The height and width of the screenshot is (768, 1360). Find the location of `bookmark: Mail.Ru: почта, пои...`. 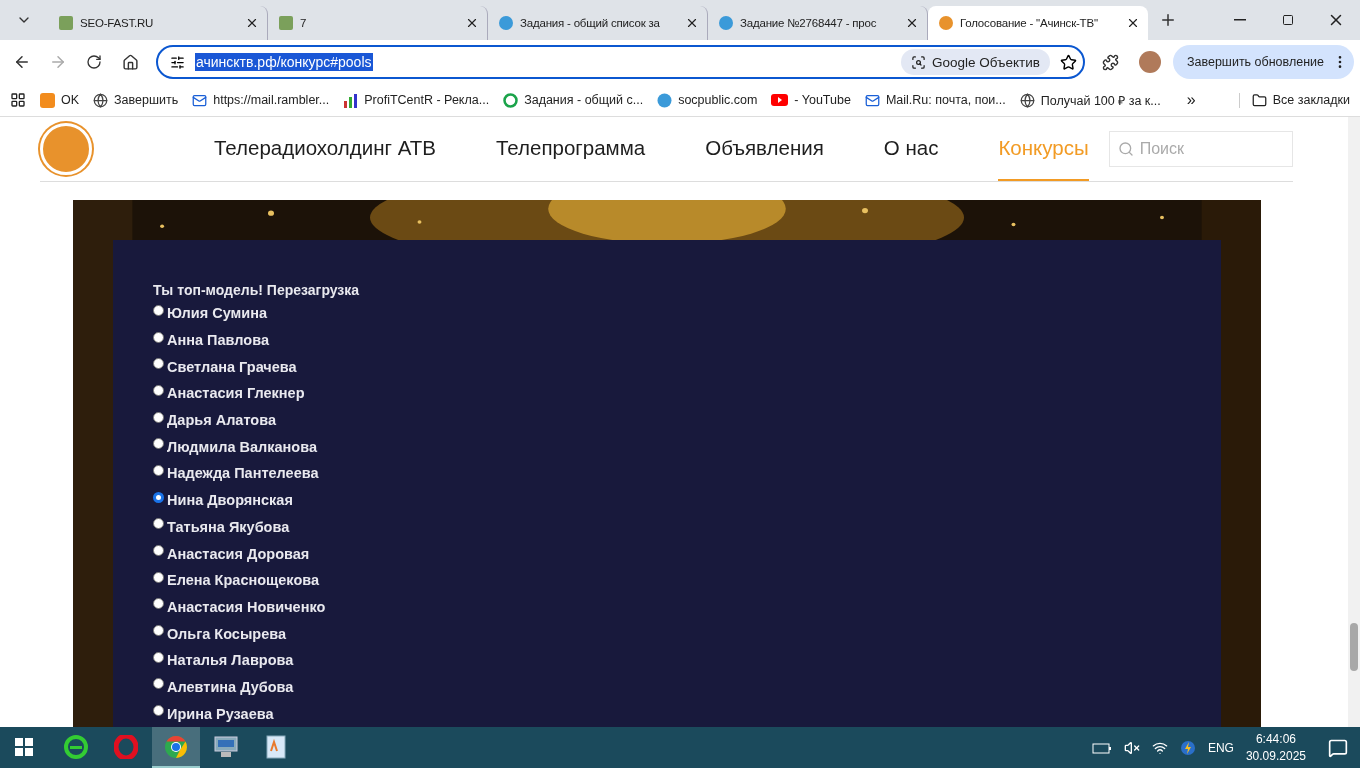

bookmark: Mail.Ru: почта, пои... is located at coordinates (935, 100).